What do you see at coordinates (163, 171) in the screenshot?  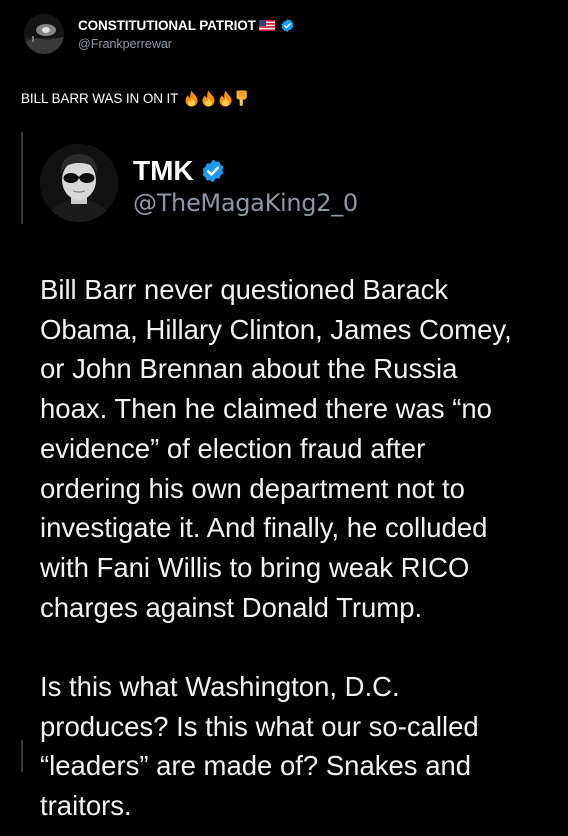 I see `embedded-author-display-name: TMK` at bounding box center [163, 171].